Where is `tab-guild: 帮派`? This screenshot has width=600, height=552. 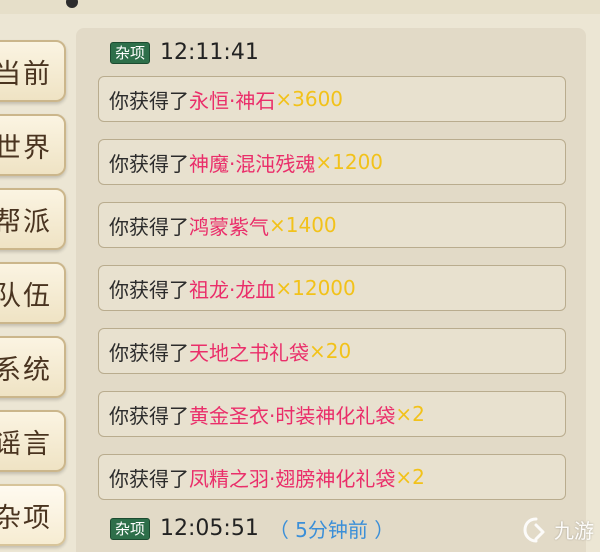 tab-guild: 帮派 is located at coordinates (33, 219).